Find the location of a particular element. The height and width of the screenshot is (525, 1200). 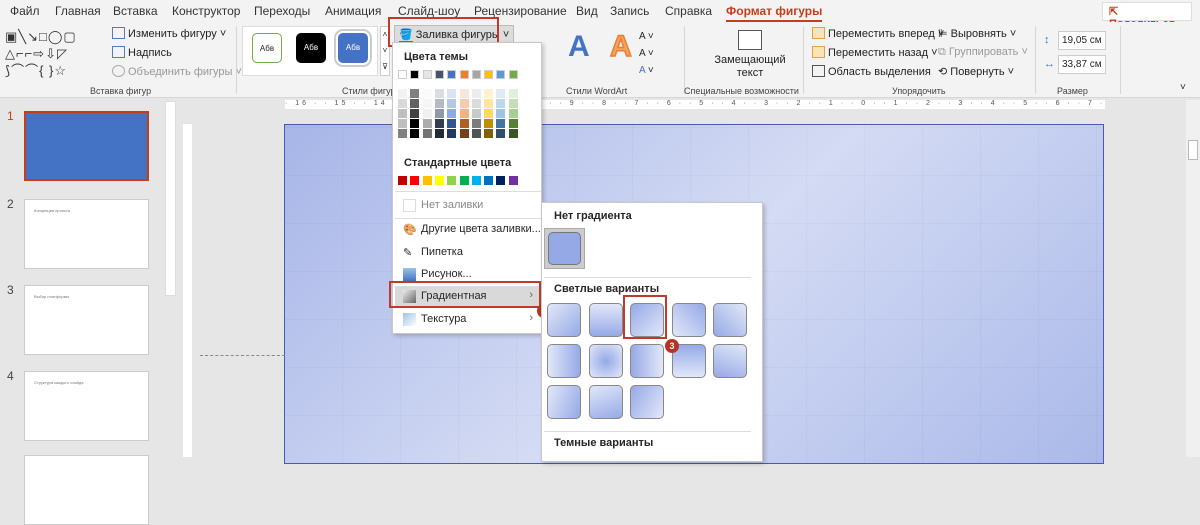

tab-shape-format: Формат фигуры is located at coordinates (774, 13).